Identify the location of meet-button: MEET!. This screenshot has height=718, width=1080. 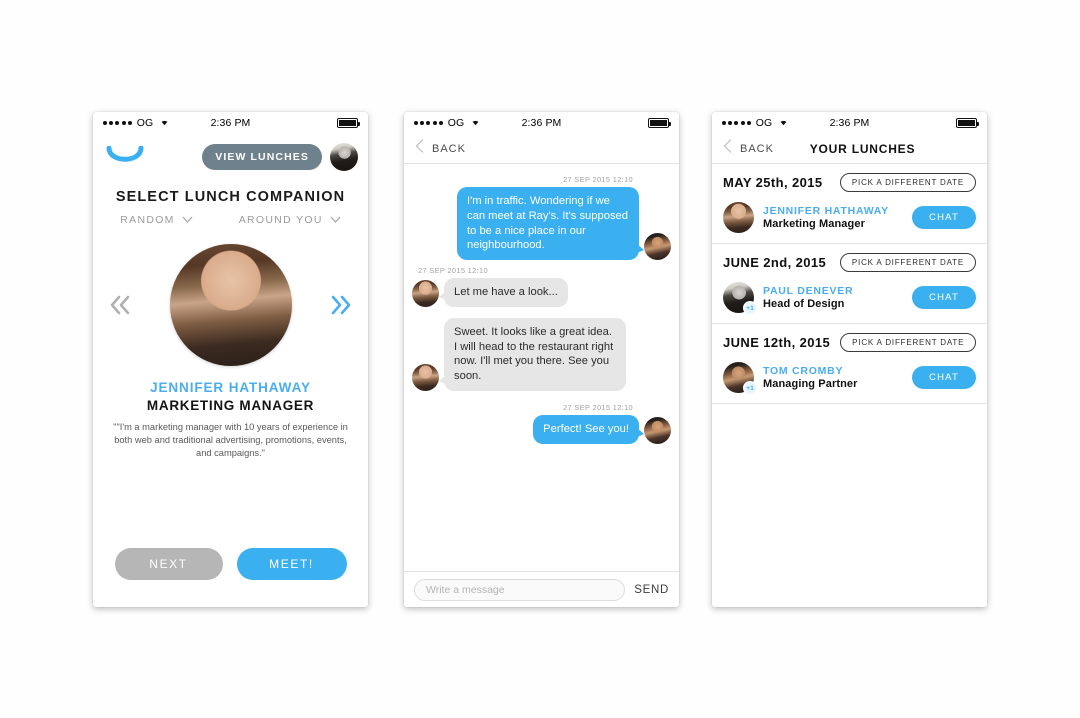
(291, 564).